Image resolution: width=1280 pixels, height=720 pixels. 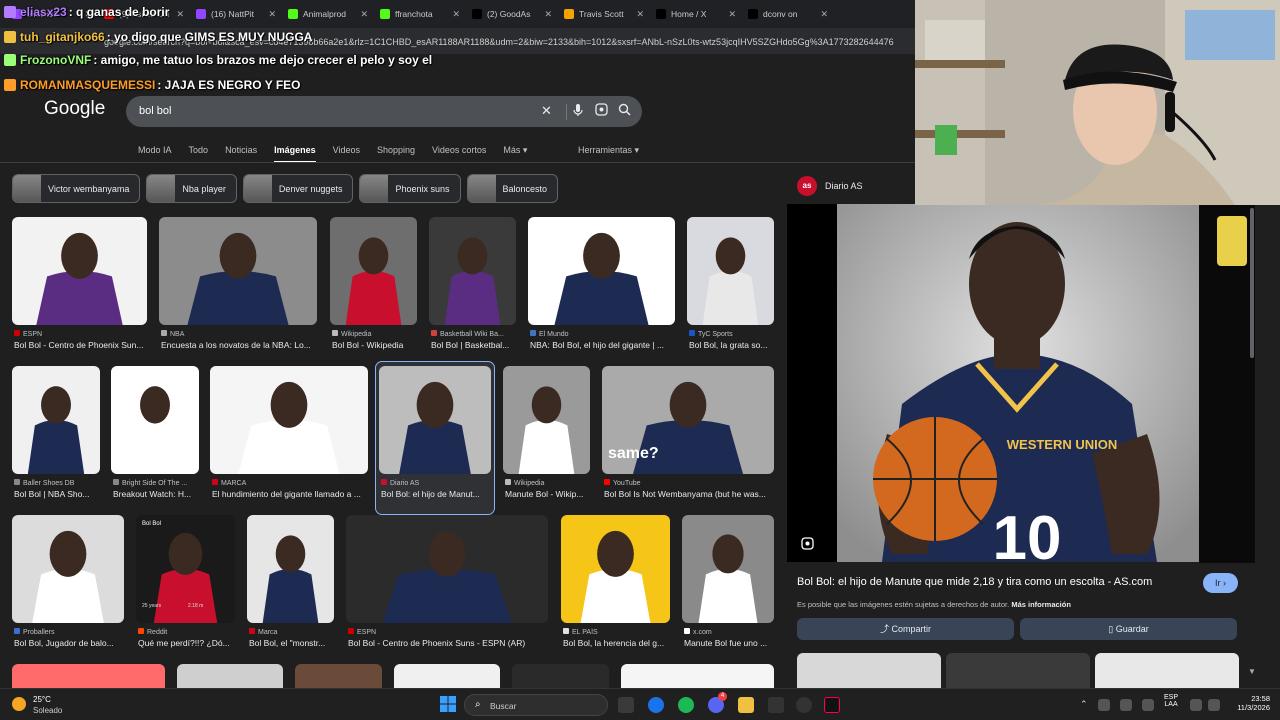 What do you see at coordinates (70, 632) in the screenshot?
I see `result-source: Proballers` at bounding box center [70, 632].